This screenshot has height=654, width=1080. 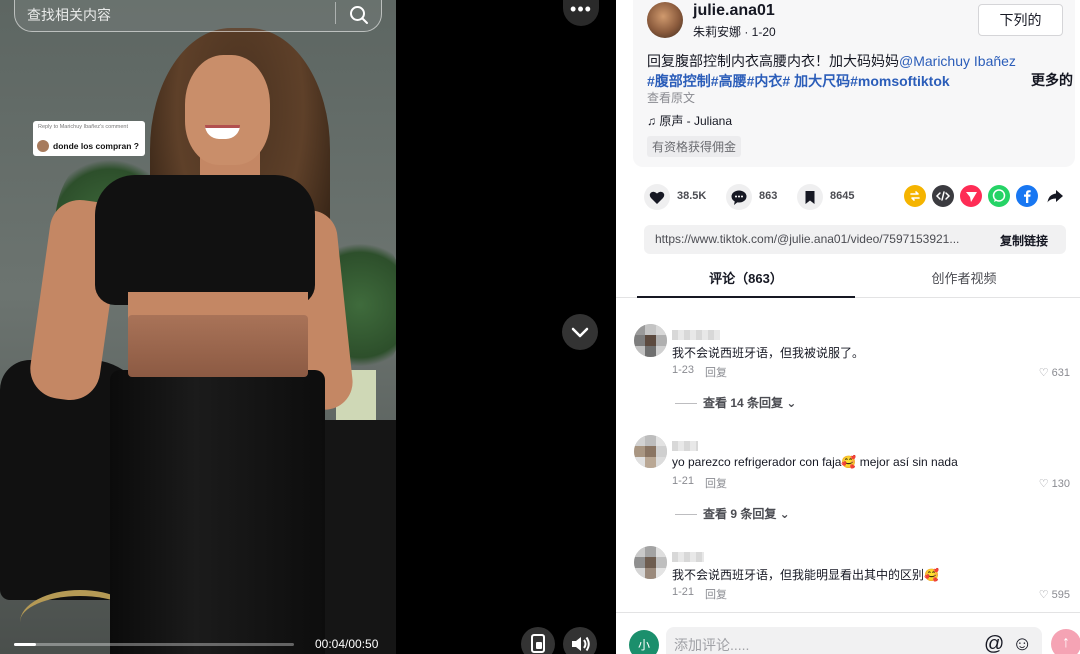 I want to click on music-link: ♫ 原声 - Juliana, so click(x=689, y=120).